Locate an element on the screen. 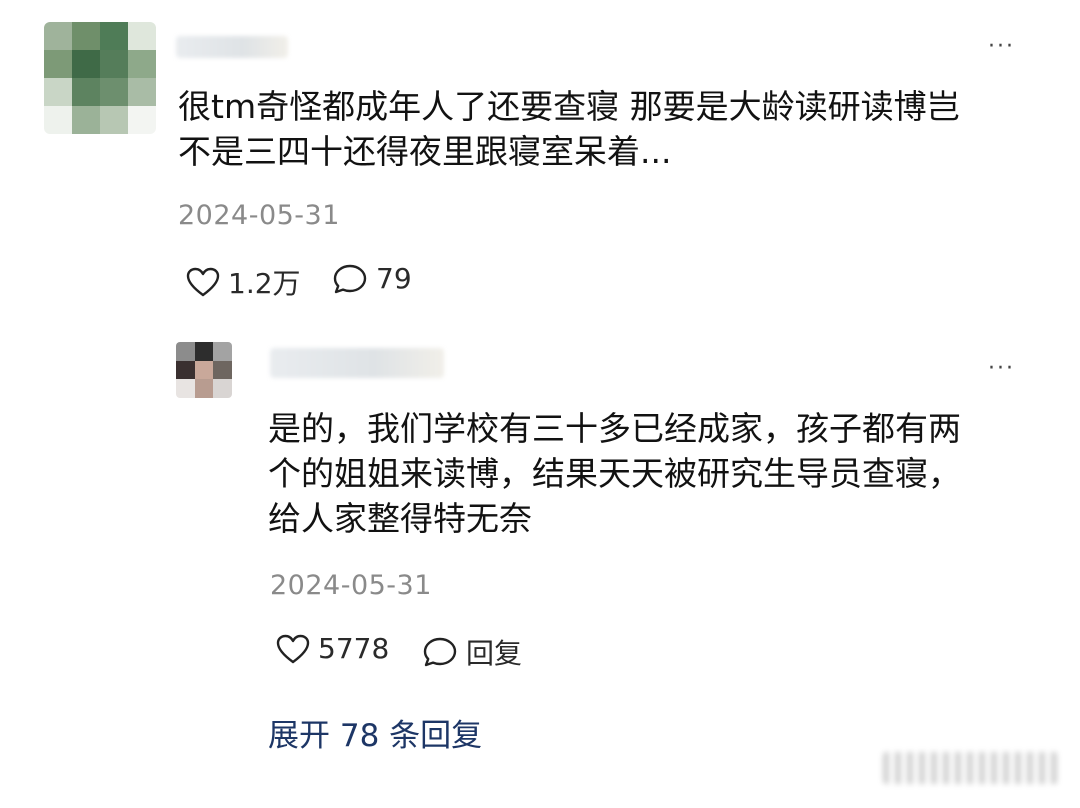  reply-button: 回复 is located at coordinates (472, 652).